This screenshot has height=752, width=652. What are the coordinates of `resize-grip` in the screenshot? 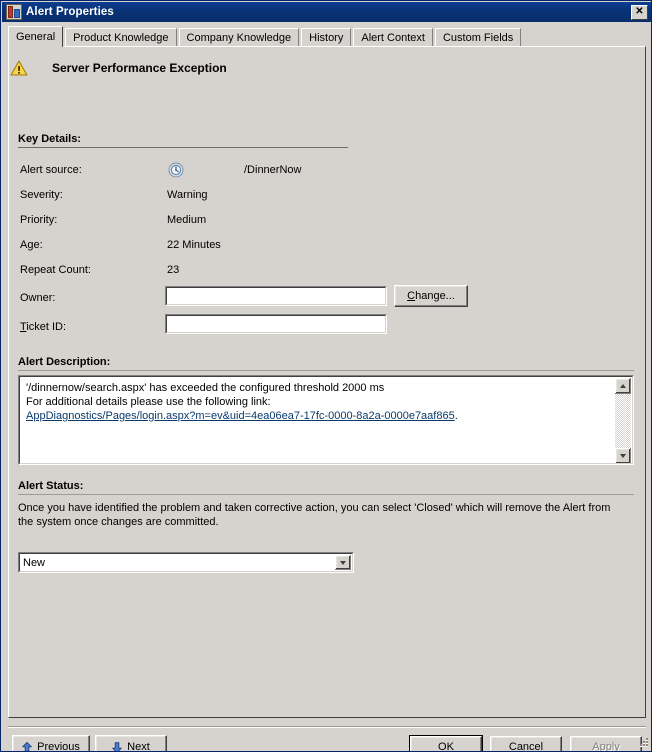 It's located at (643, 743).